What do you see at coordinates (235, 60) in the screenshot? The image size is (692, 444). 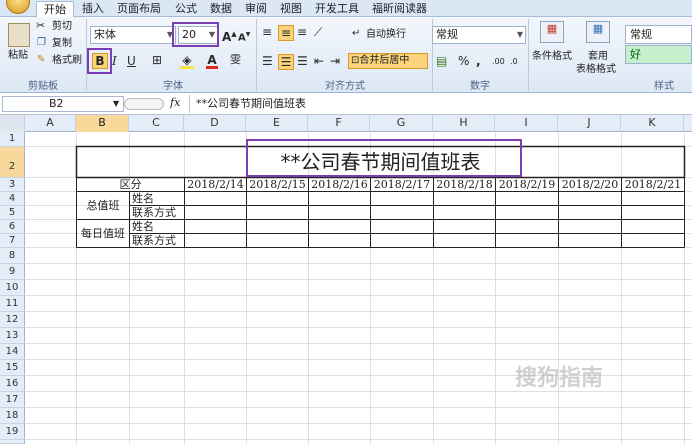 I see `phonetic-icon: 雯` at bounding box center [235, 60].